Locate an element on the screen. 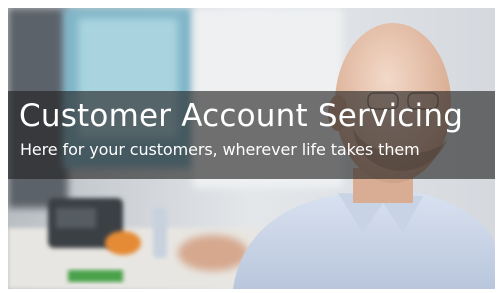 The width and height of the screenshot is (501, 293). hero-title: Customer Account Servicing is located at coordinates (241, 116).